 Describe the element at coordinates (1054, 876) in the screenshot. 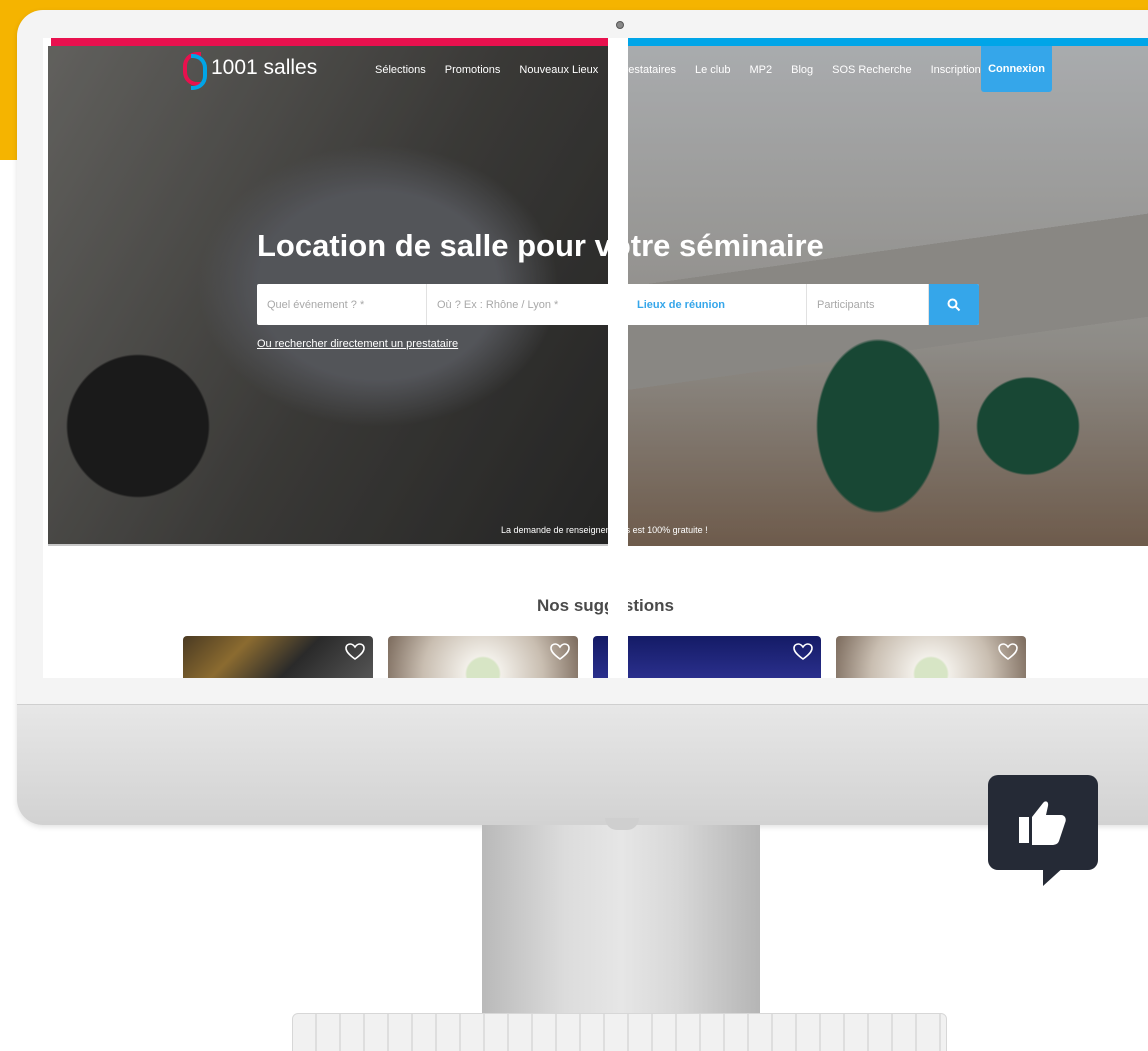

I see `badge-tail` at that location.